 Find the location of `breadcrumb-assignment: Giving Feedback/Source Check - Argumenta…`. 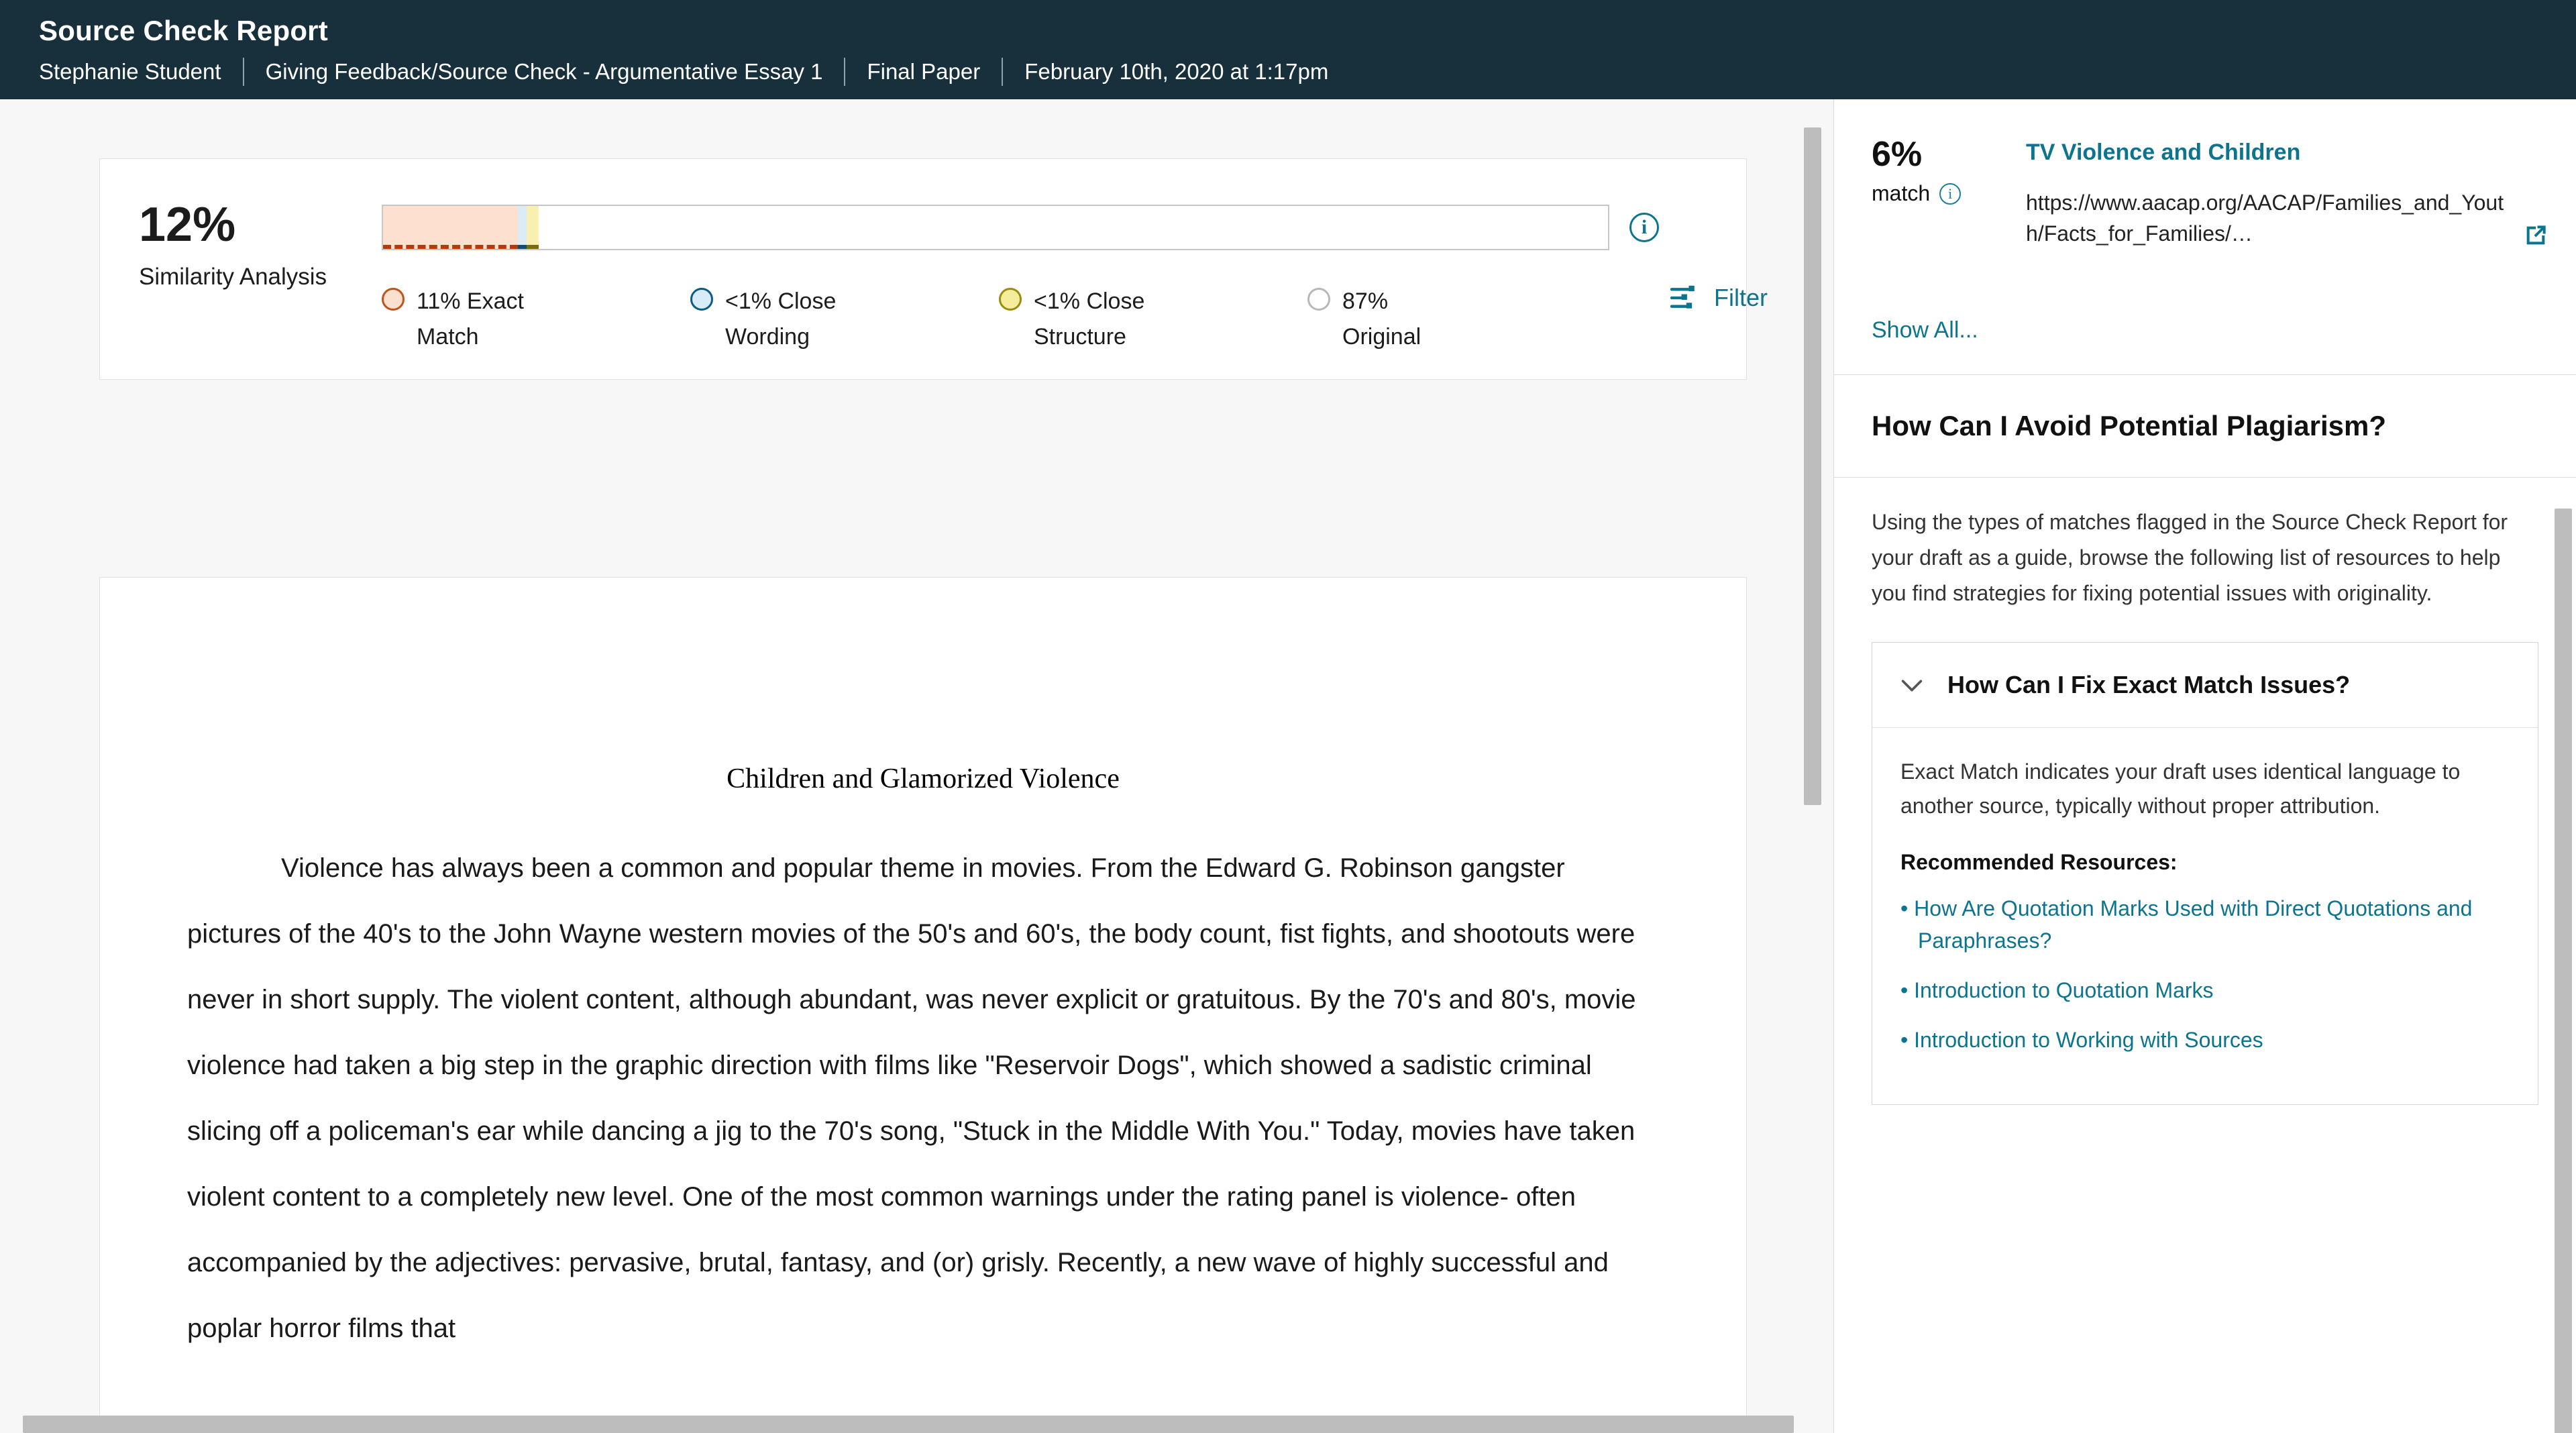

breadcrumb-assignment: Giving Feedback/Source Check - Argumenta… is located at coordinates (544, 71).